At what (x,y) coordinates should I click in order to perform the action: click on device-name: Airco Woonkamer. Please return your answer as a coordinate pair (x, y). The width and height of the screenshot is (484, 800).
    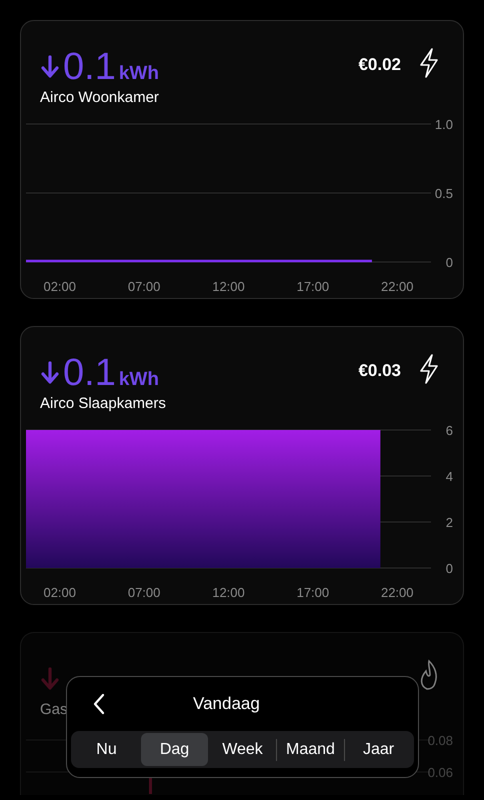
    Looking at the image, I should click on (99, 97).